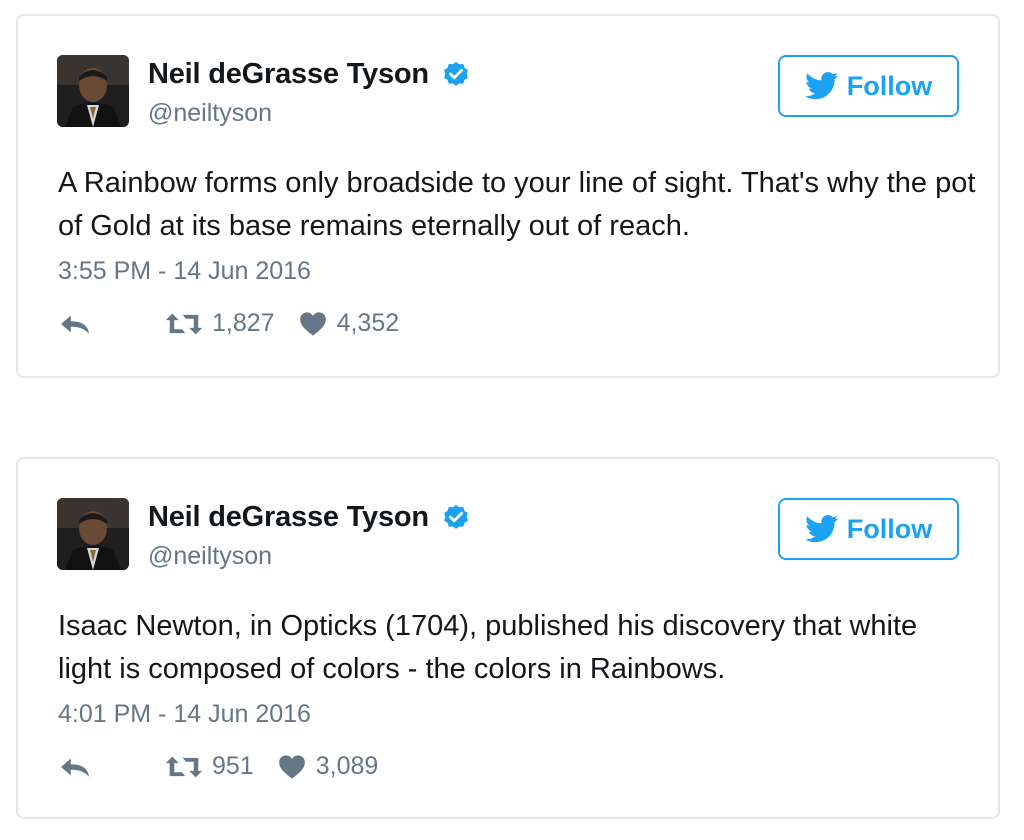 The width and height of the screenshot is (1024, 840). What do you see at coordinates (233, 766) in the screenshot?
I see `retweet-count: 951` at bounding box center [233, 766].